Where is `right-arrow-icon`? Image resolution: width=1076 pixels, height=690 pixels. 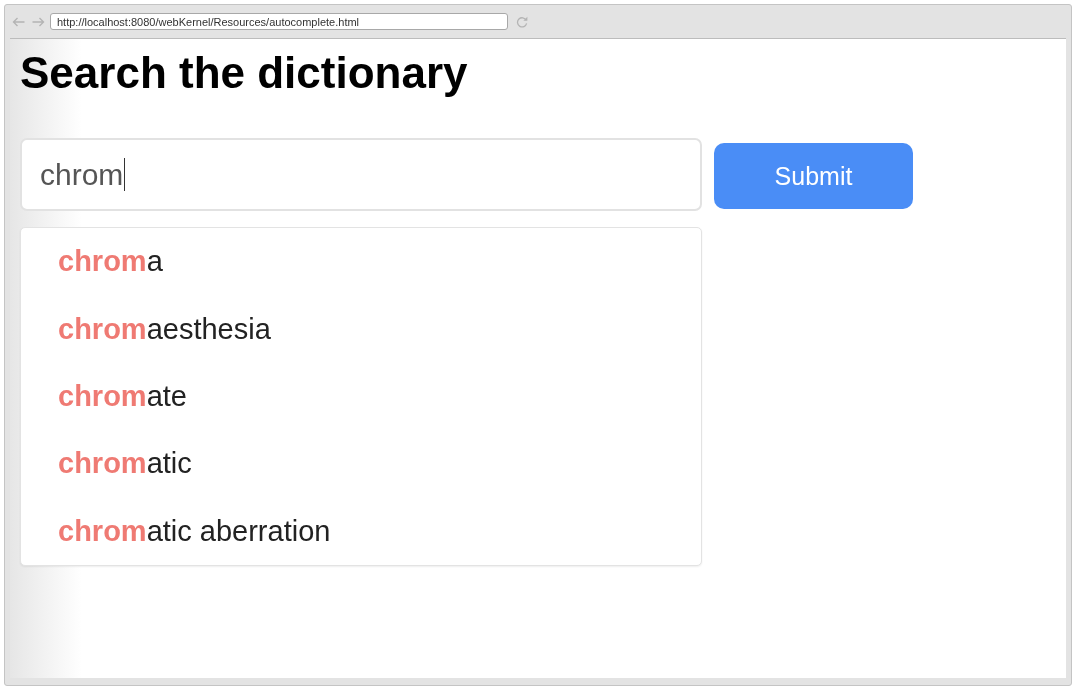
right-arrow-icon is located at coordinates (38, 21).